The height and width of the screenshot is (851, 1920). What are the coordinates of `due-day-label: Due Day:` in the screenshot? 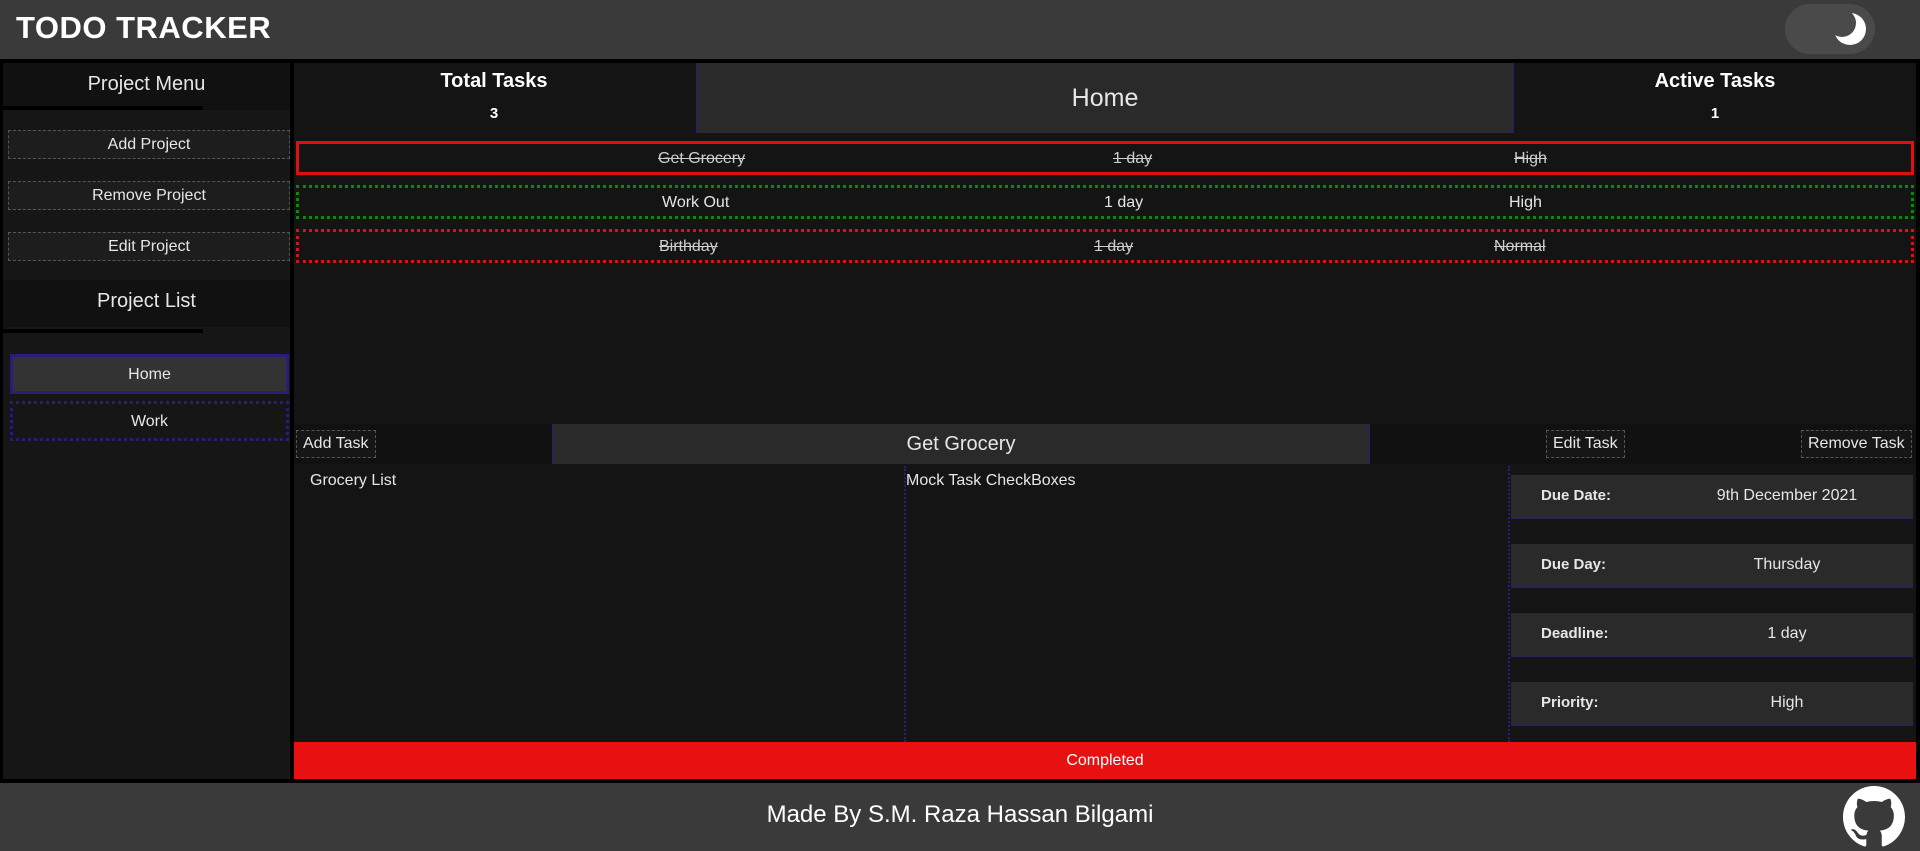 It's located at (1574, 564).